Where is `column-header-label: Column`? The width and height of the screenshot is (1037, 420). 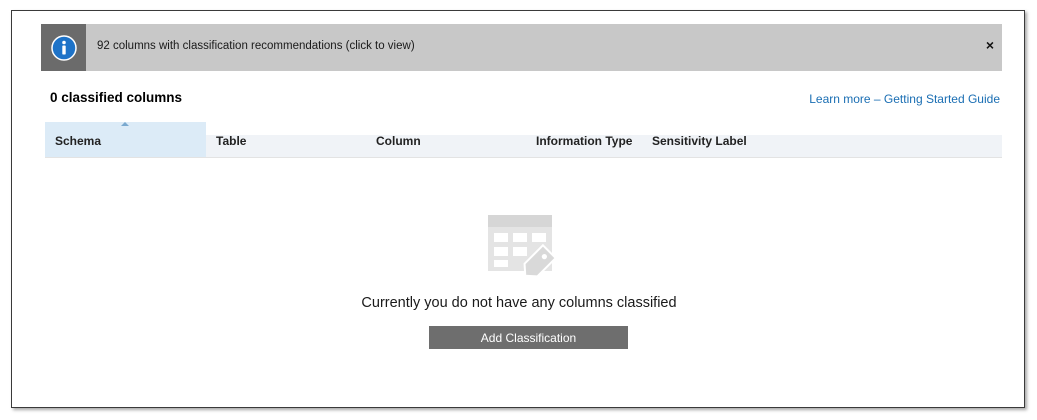 column-header-label: Column is located at coordinates (398, 141).